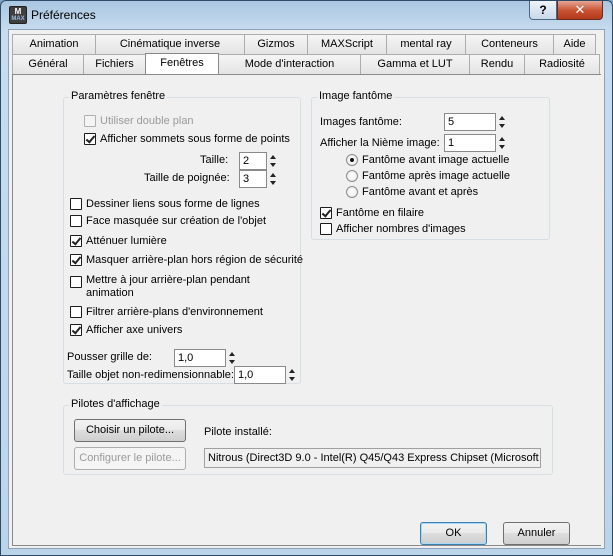  Describe the element at coordinates (246, 375) in the screenshot. I see `non-scaling-size-value: 1,0` at that location.